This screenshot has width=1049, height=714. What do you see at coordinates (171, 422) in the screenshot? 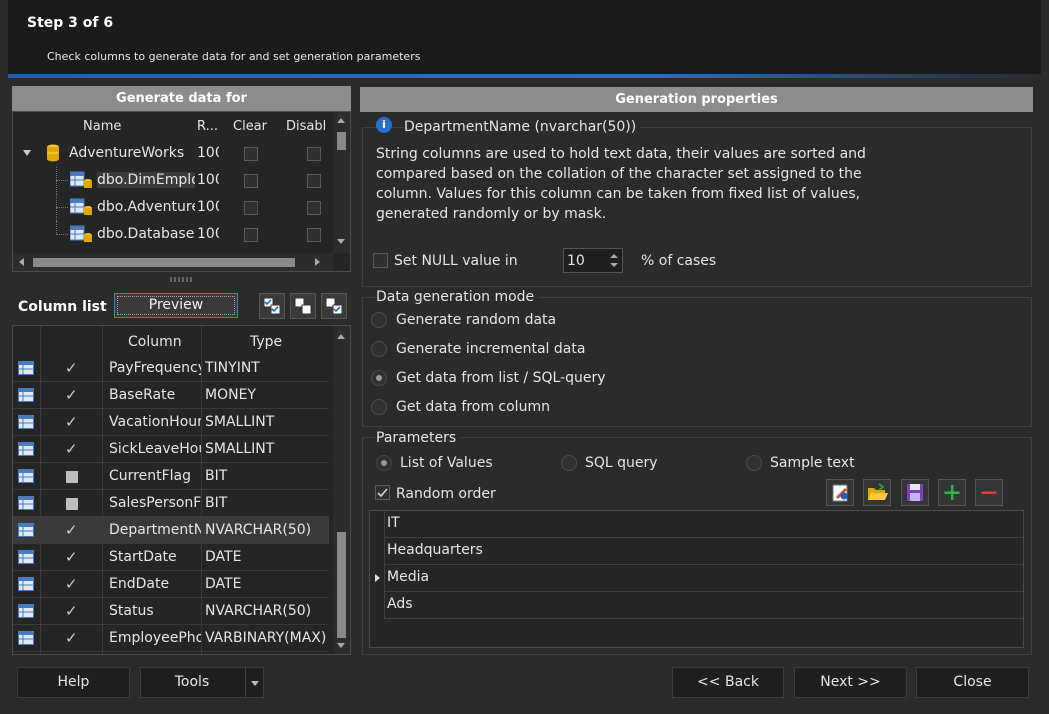
I see `column-row: ✓ VacationHour SMALLINT` at bounding box center [171, 422].